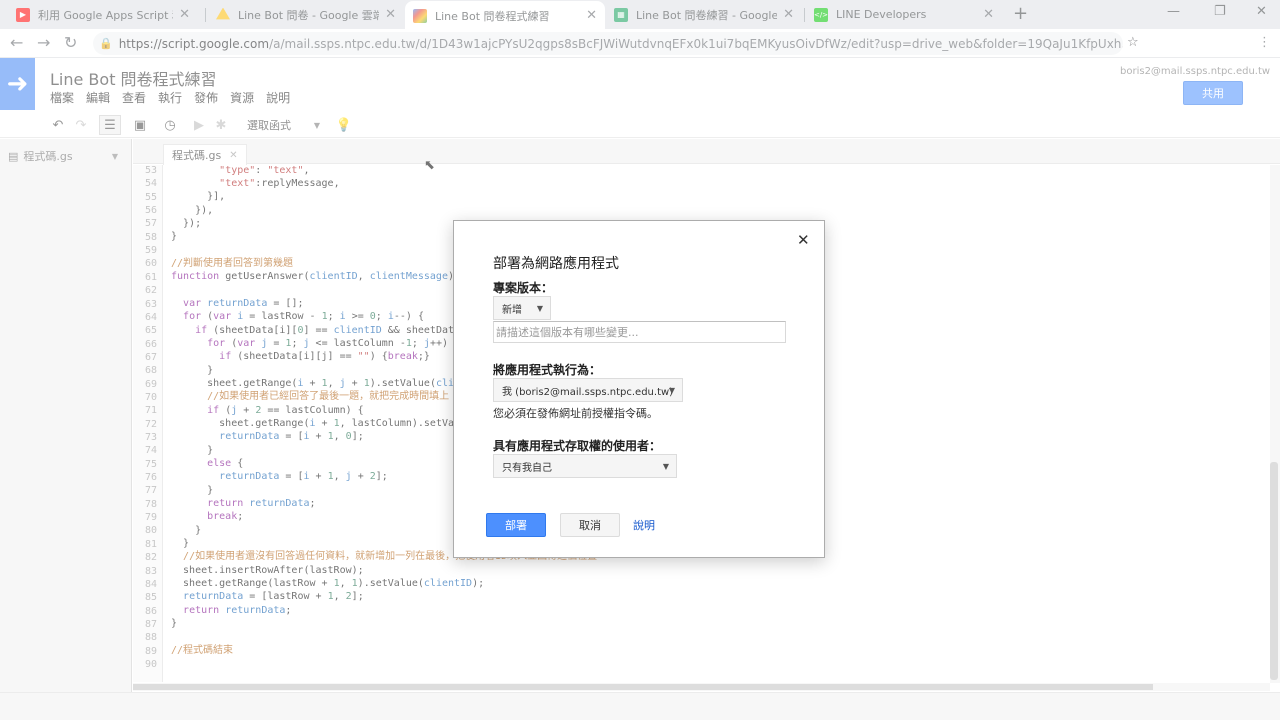 The width and height of the screenshot is (1280, 720). I want to click on version-select: 新增 ▼, so click(522, 308).